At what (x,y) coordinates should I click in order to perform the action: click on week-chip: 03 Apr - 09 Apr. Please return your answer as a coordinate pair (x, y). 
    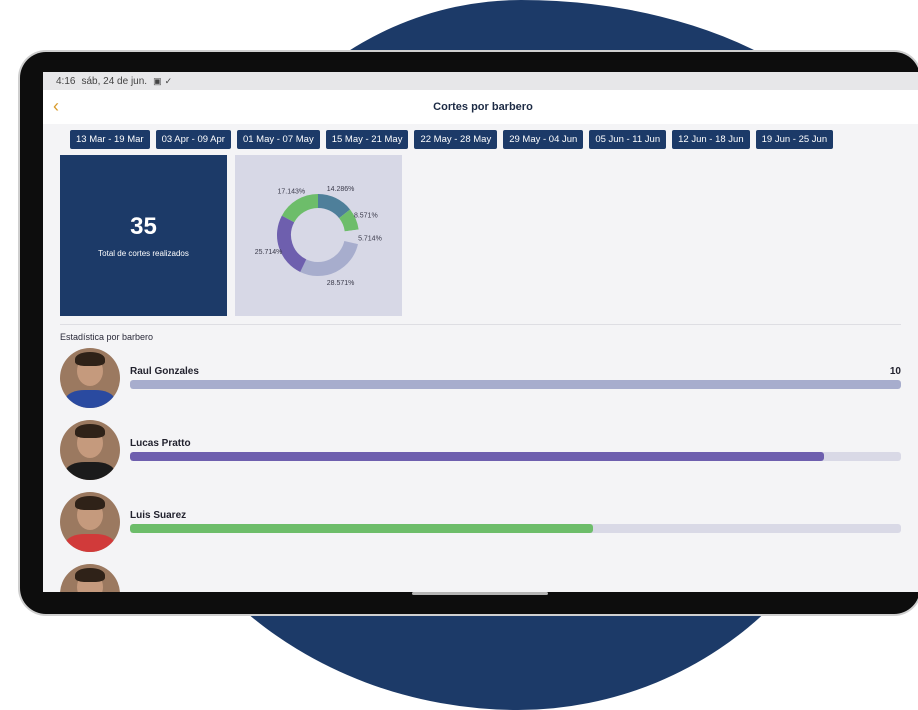
    Looking at the image, I should click on (193, 139).